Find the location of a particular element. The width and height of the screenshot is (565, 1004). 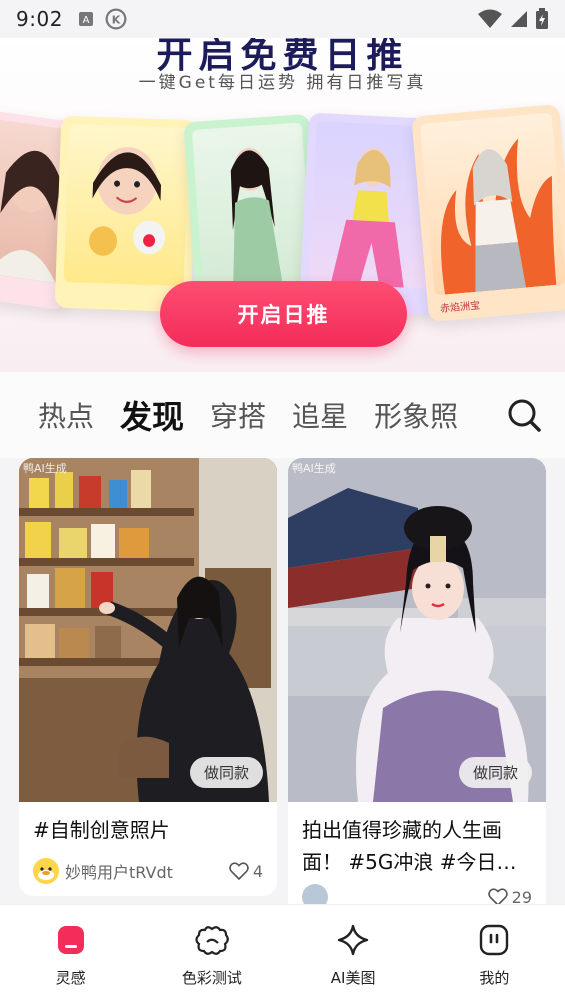

post-meta: 妙鸭用户tRVdt 4 is located at coordinates (148, 871).